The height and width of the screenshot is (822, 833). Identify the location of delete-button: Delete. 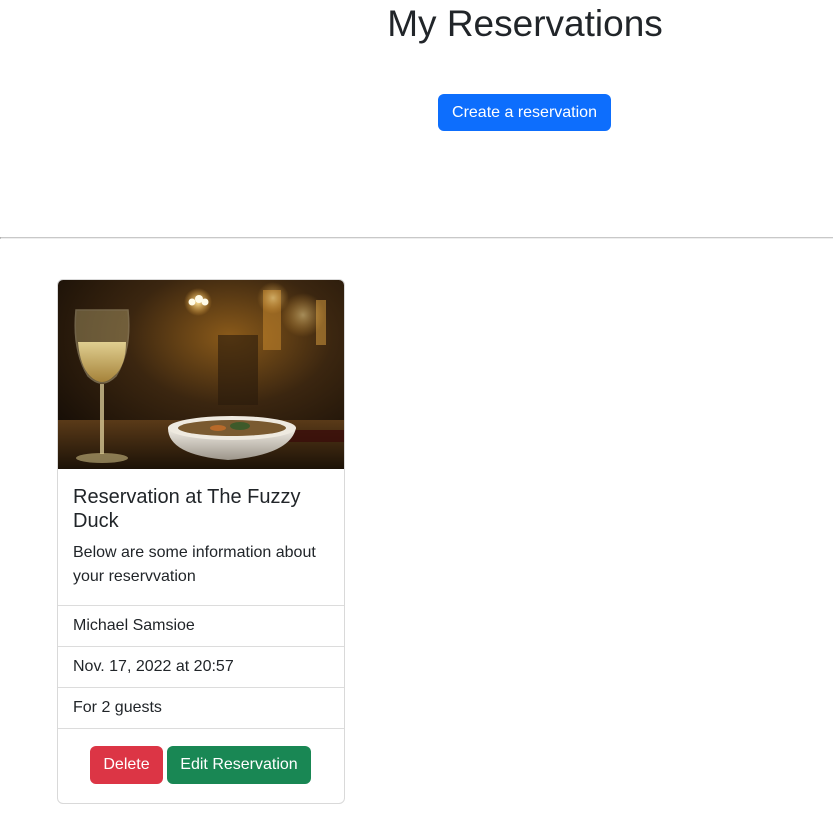
(126, 765).